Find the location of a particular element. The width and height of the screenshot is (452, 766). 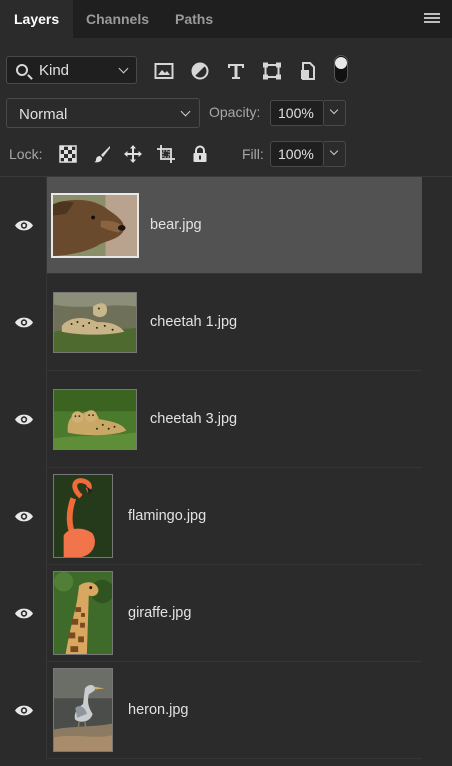

lock-row: Lock: Fill: 100% is located at coordinates (226, 154).